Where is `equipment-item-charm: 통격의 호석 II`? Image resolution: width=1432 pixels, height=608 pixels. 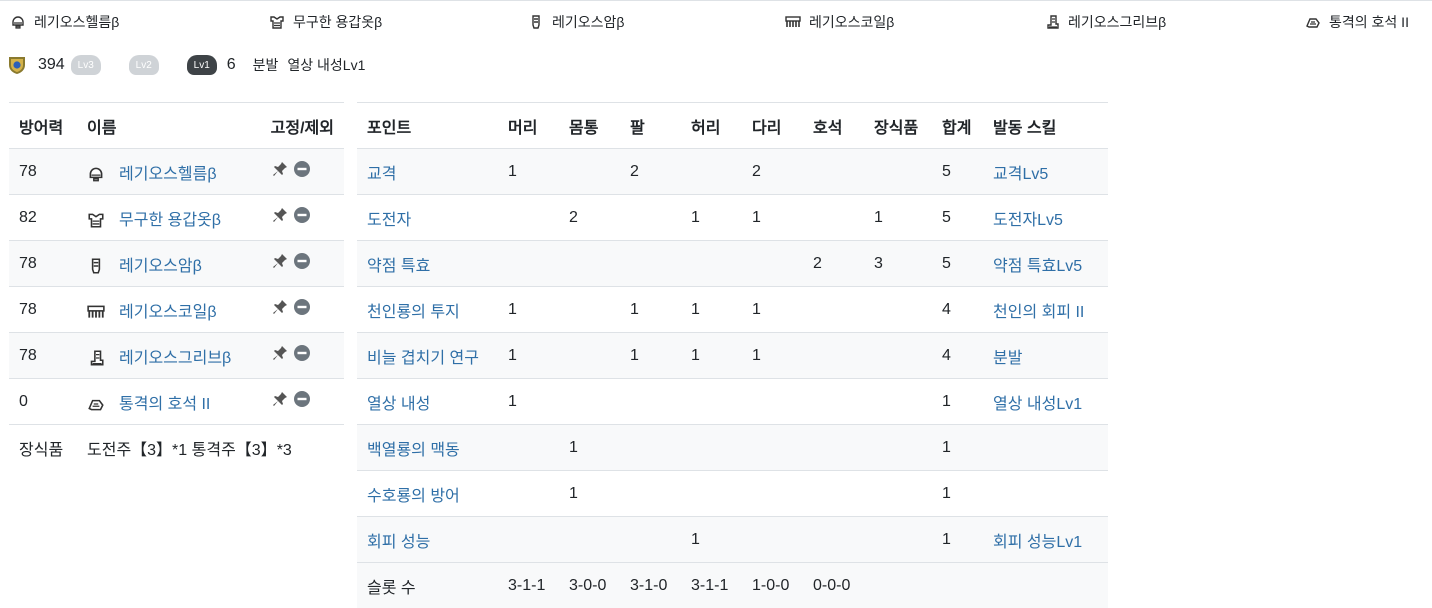 equipment-item-charm: 통격의 호석 II is located at coordinates (1357, 22).